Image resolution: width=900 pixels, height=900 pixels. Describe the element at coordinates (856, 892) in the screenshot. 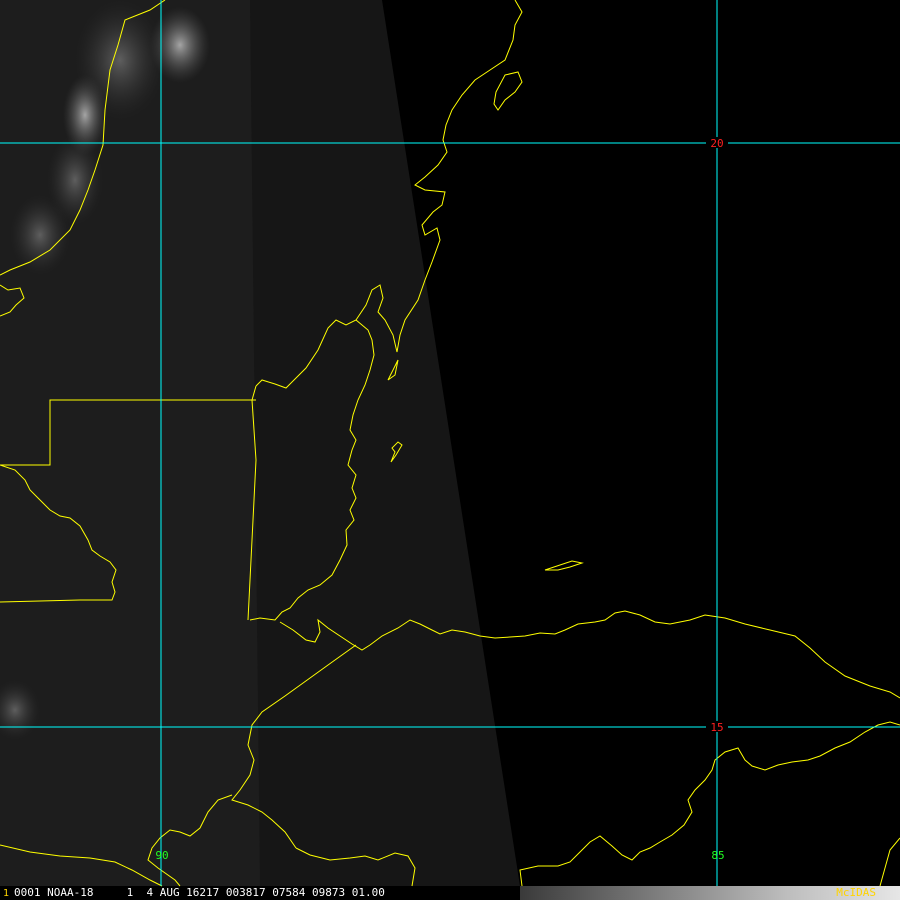

I see `mcidas-brand: McIDAS` at that location.